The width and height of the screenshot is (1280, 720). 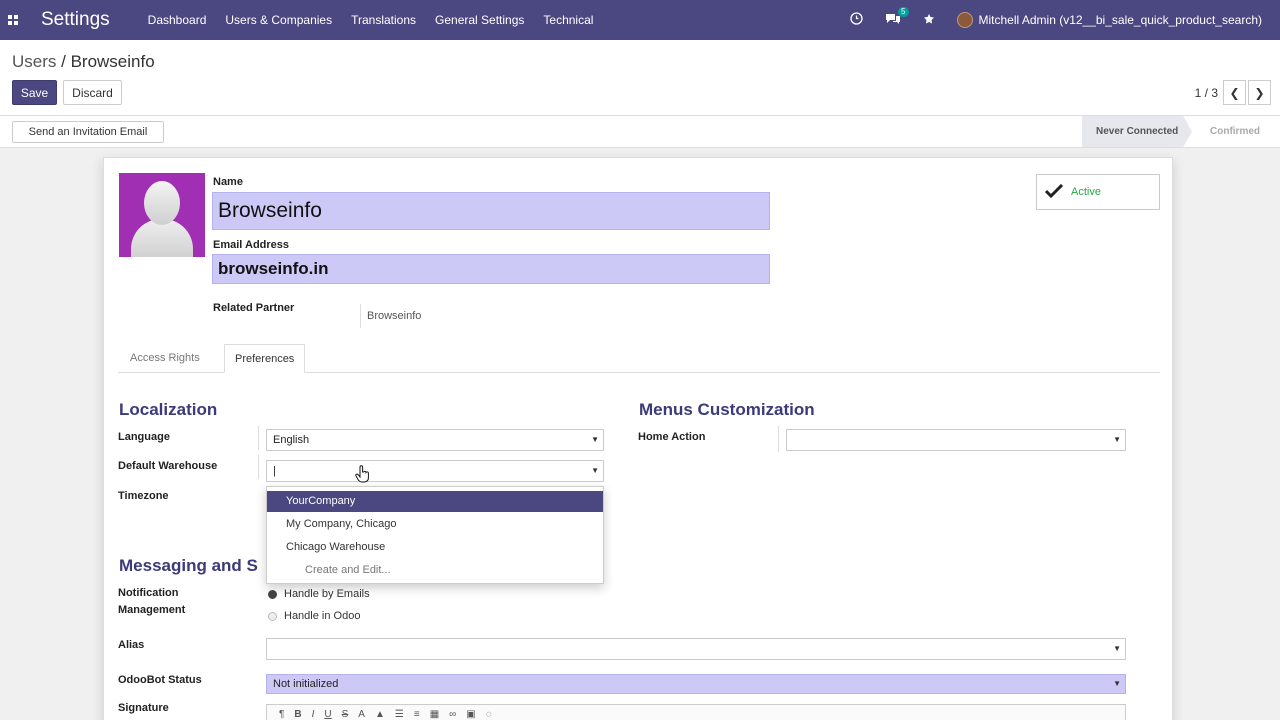 What do you see at coordinates (274, 471) in the screenshot?
I see `warehouse-value: |` at bounding box center [274, 471].